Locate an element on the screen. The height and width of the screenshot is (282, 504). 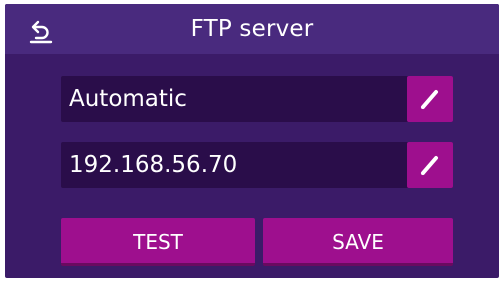
test-button: TEST is located at coordinates (158, 242).